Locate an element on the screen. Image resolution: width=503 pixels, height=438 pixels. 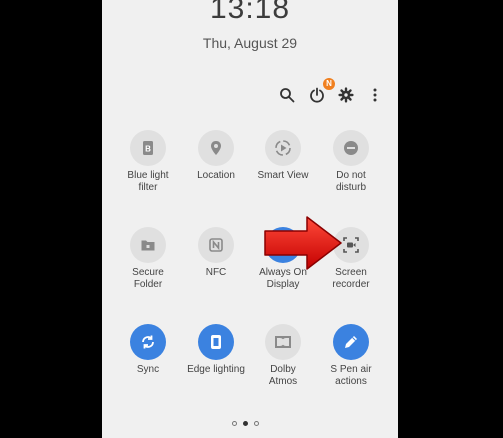
dolby-icon is located at coordinates (283, 342).